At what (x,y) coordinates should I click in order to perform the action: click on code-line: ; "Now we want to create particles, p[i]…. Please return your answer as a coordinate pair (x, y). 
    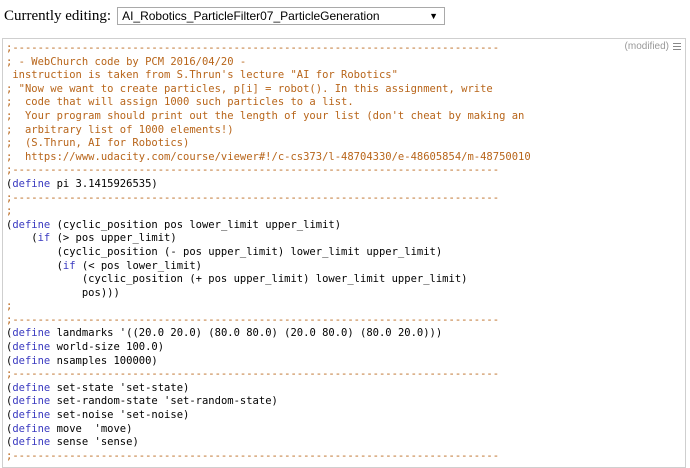
    Looking at the image, I should click on (345, 90).